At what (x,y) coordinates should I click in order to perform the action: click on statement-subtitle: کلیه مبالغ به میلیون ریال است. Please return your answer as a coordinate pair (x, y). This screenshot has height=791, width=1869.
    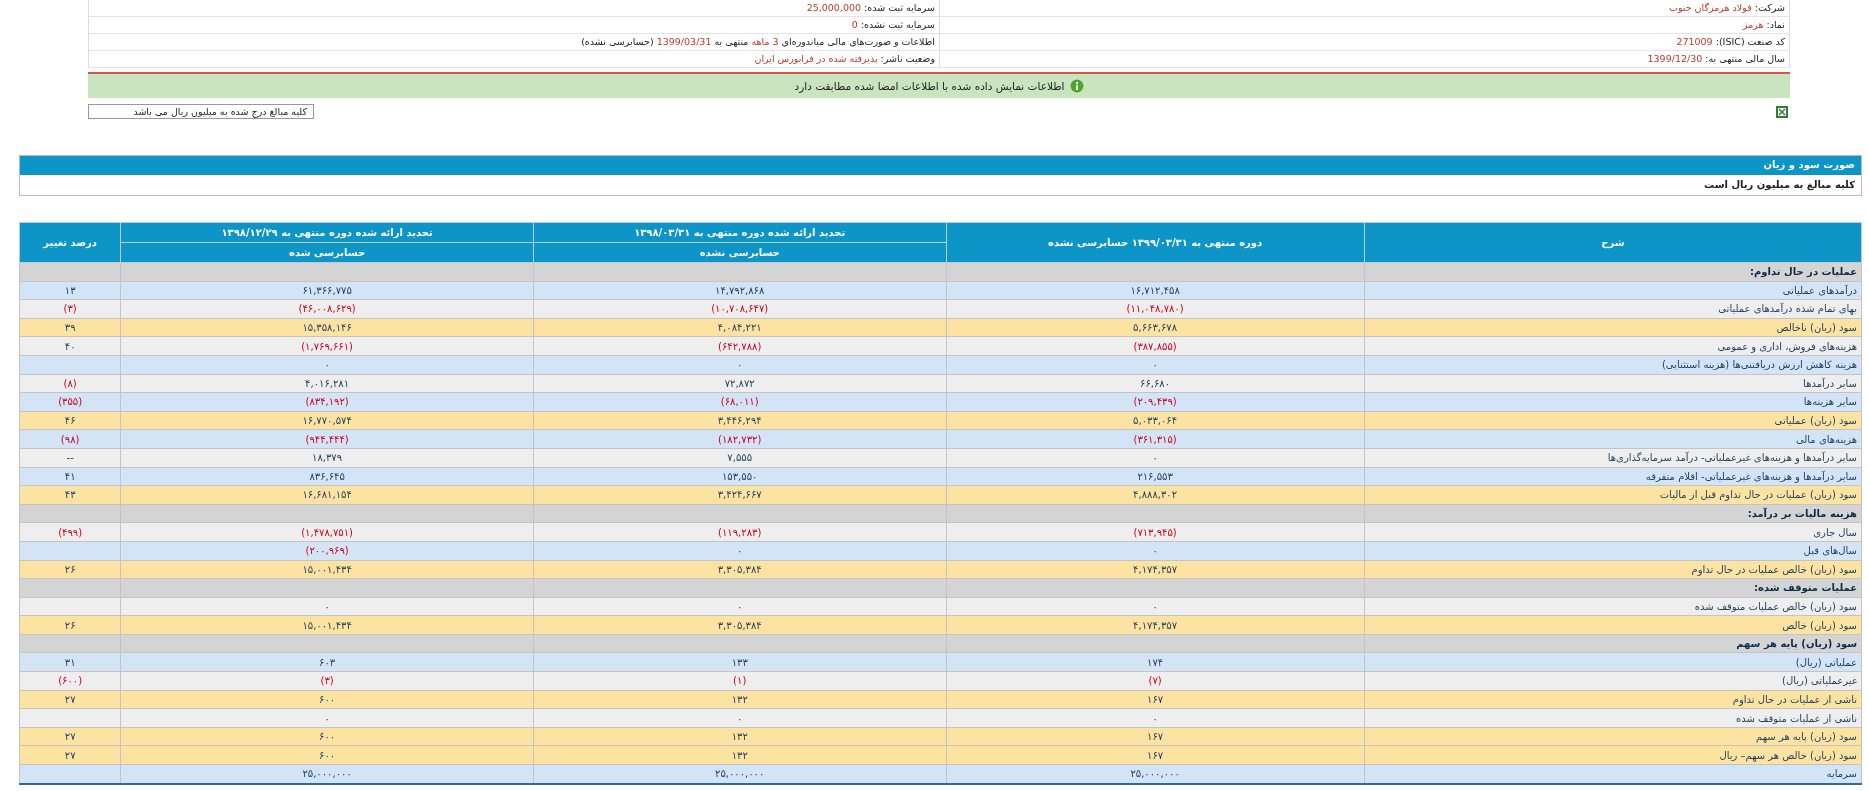
    Looking at the image, I should click on (1779, 184).